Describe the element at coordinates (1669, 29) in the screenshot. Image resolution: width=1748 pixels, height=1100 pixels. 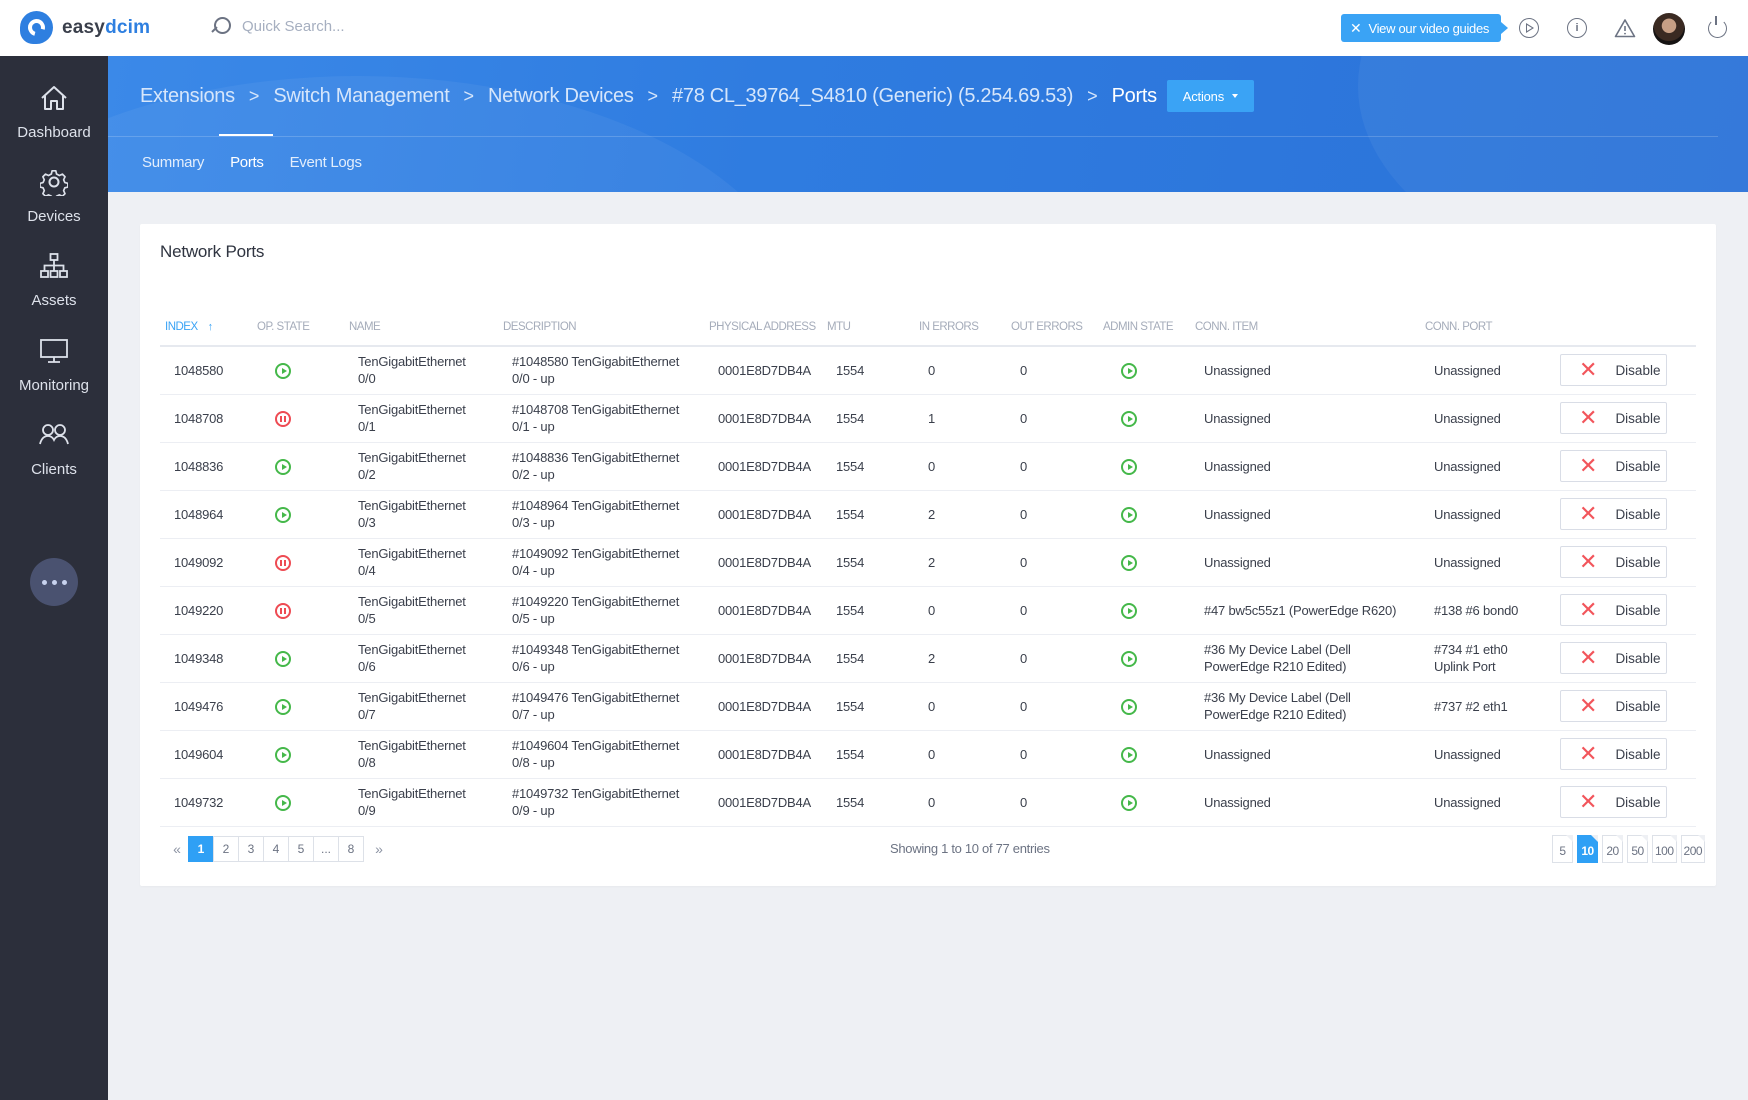
I see `user-avatar` at that location.